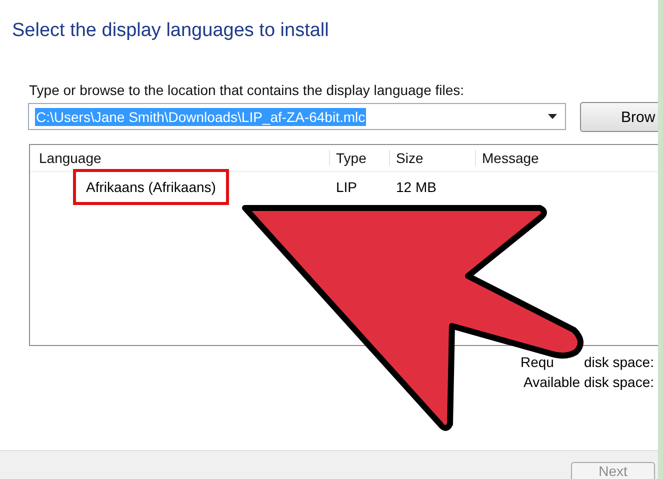  I want to click on size-cell-text: 12 MB, so click(416, 187).